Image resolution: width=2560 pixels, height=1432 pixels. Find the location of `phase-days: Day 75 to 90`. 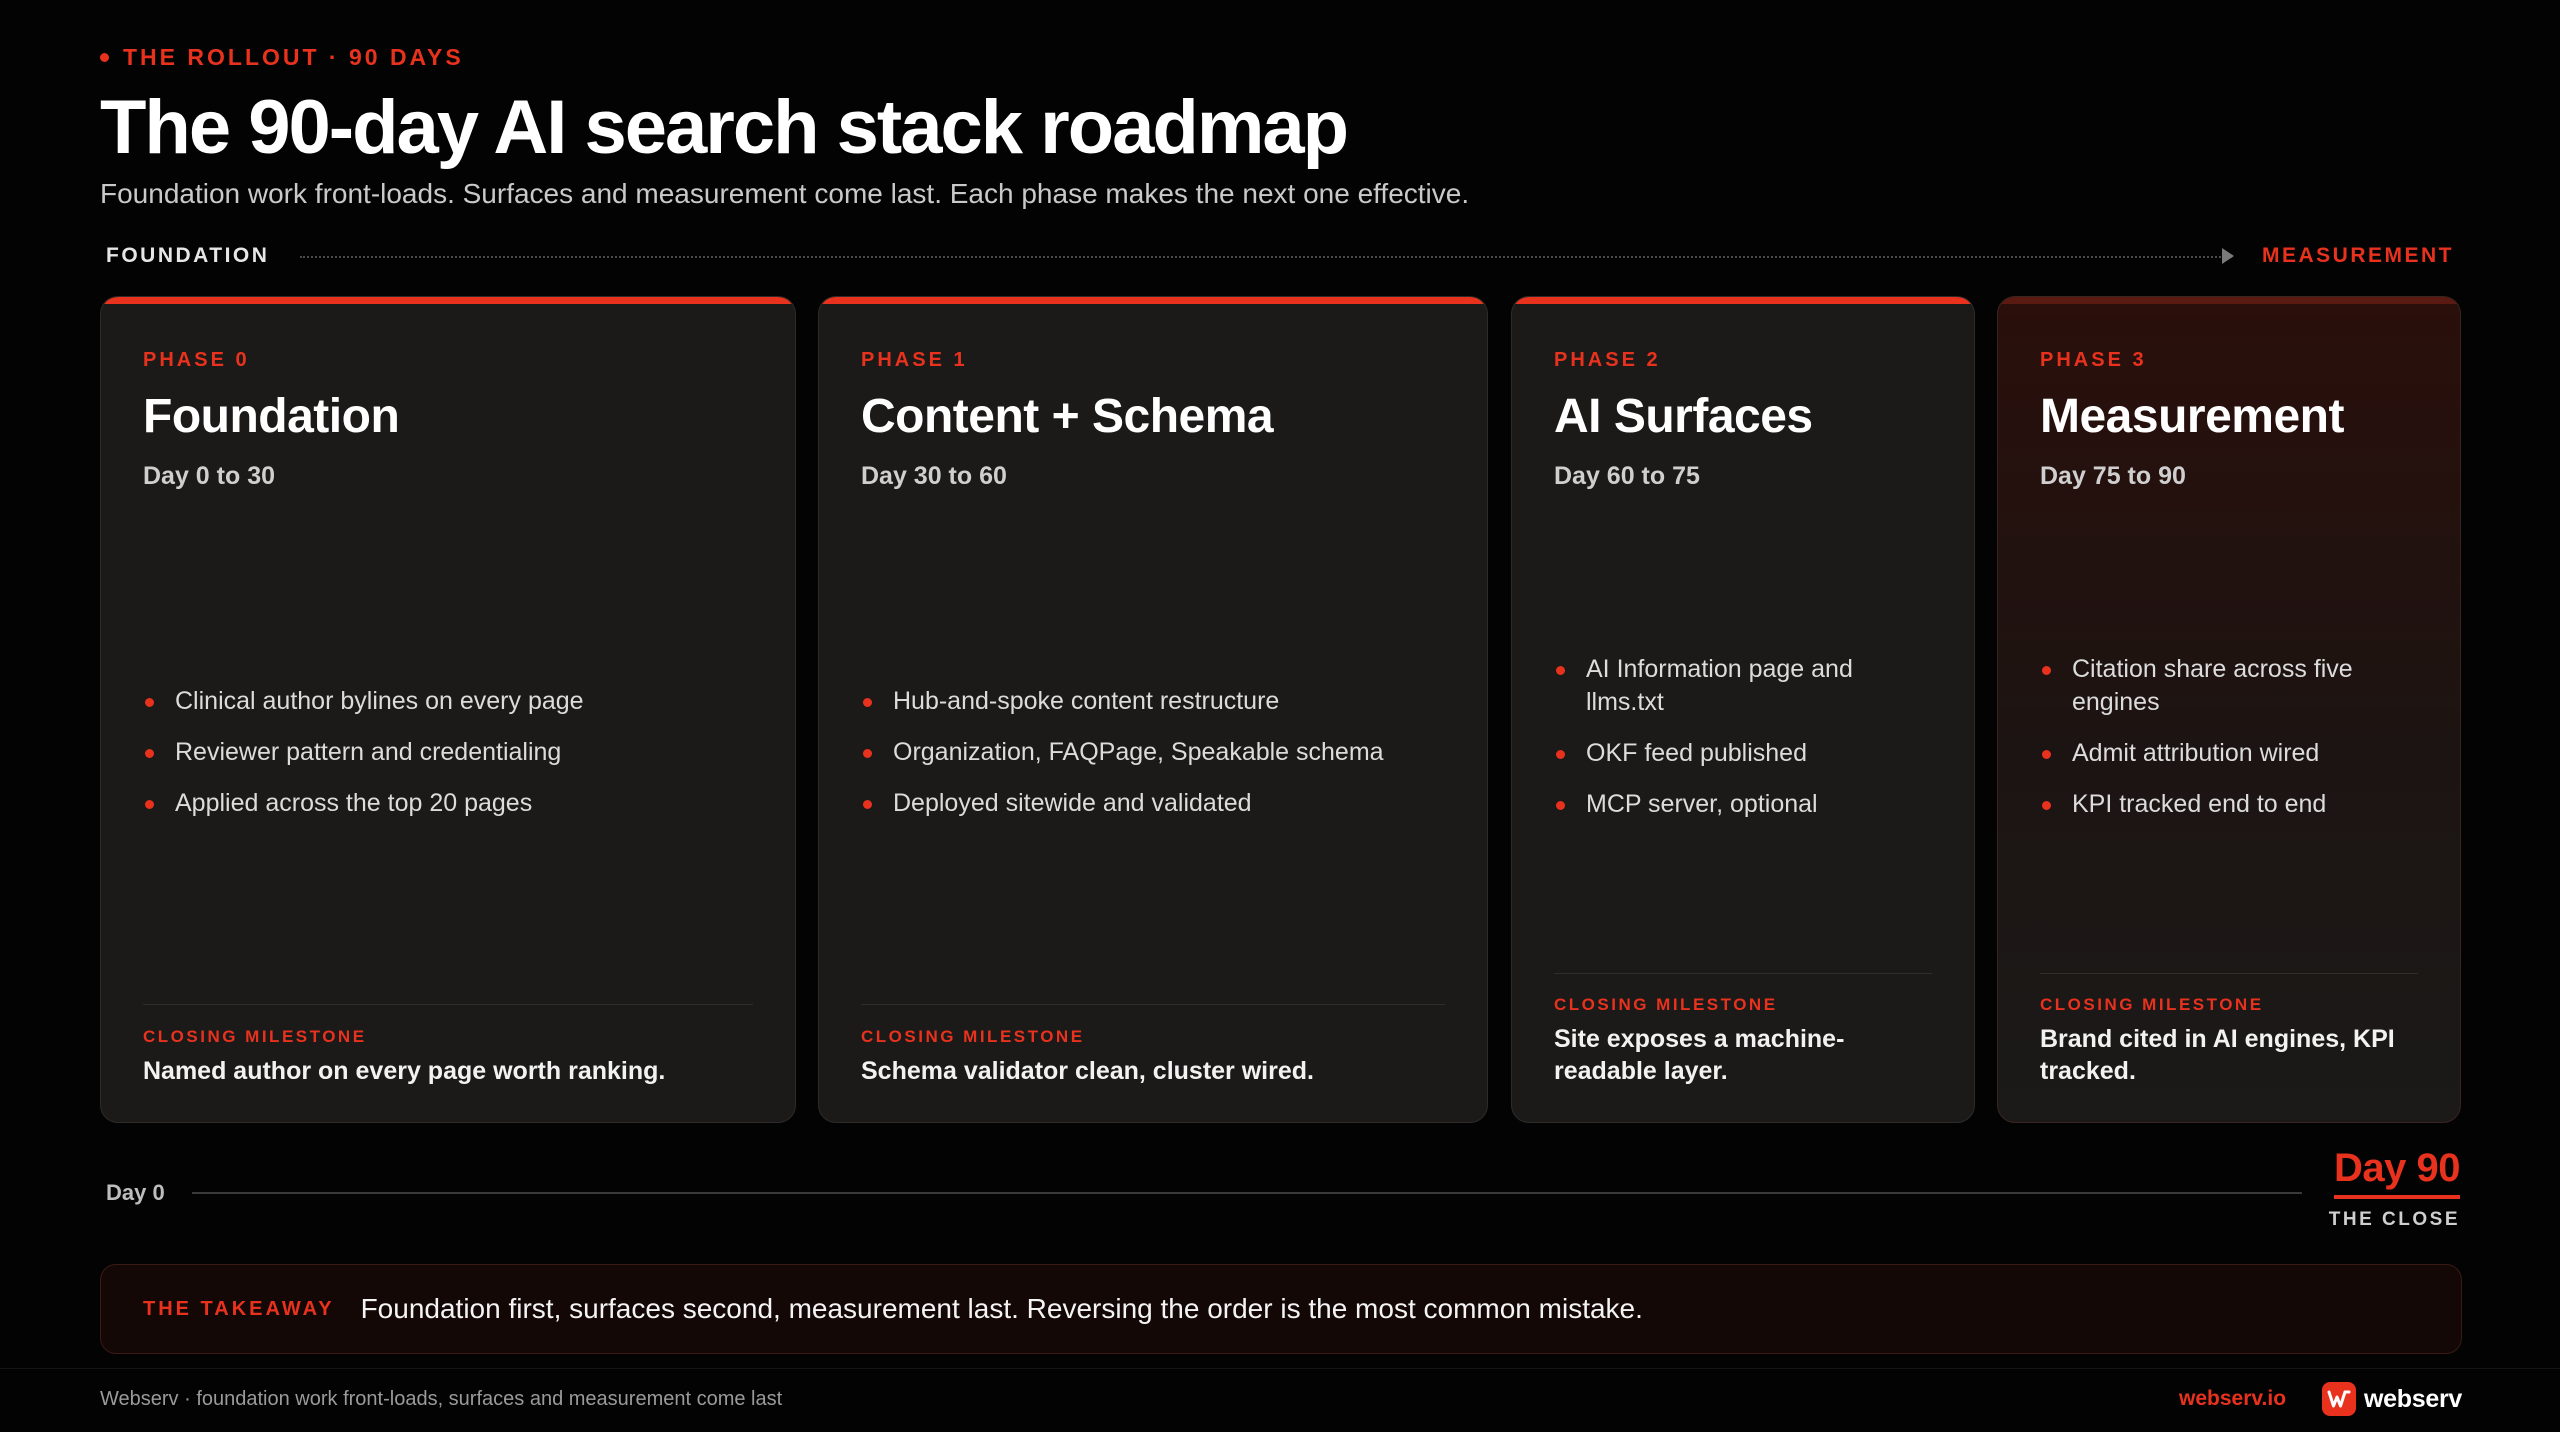

phase-days: Day 75 to 90 is located at coordinates (2113, 476).